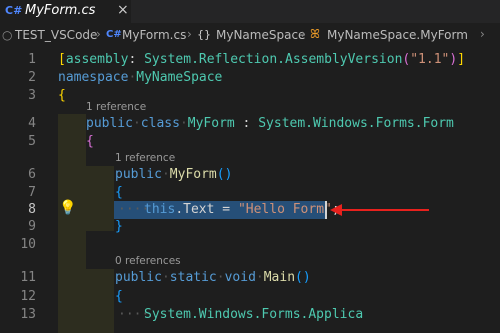 This screenshot has height=333, width=500. I want to click on close-icon: ×, so click(123, 10).